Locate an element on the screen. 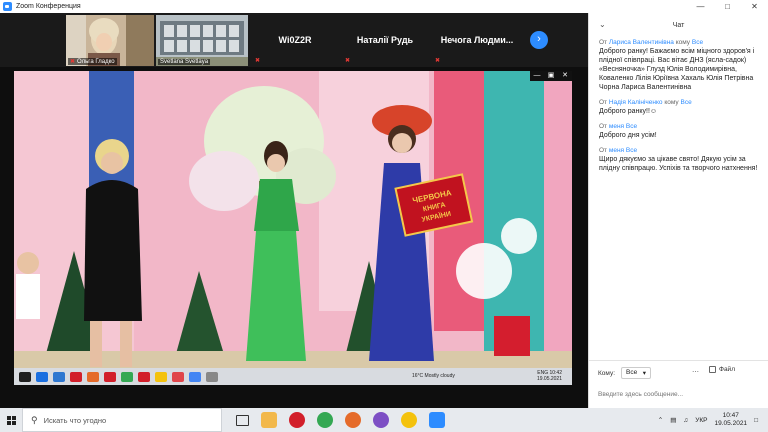  gear-icon is located at coordinates (212, 376).